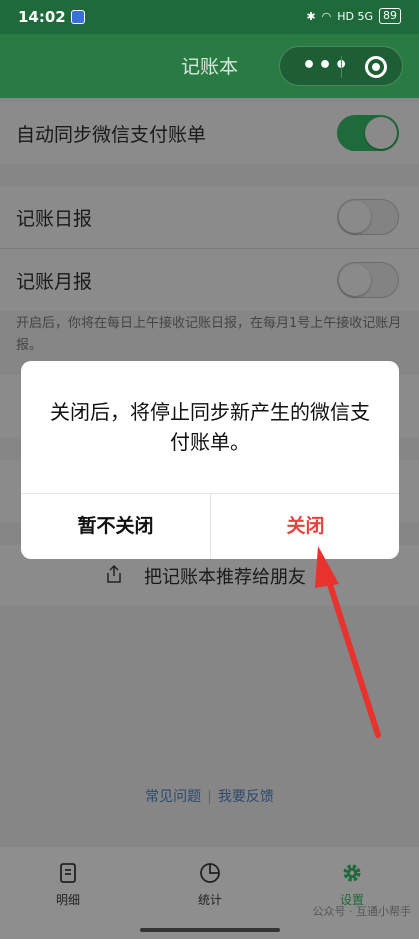  Describe the element at coordinates (209, 133) in the screenshot. I see `auto-sync-row: 自动同步微信支付账单` at that location.